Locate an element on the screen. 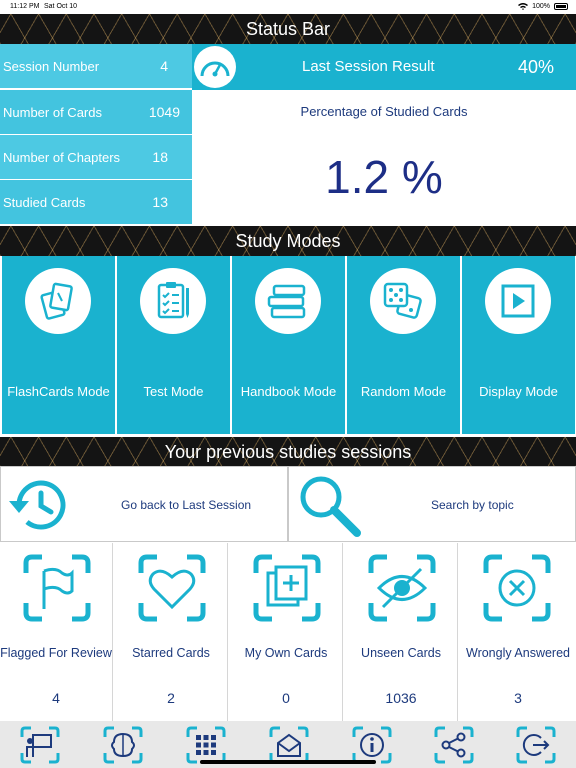 The height and width of the screenshot is (768, 576). stat-label: Number of Cards is located at coordinates (52, 112).